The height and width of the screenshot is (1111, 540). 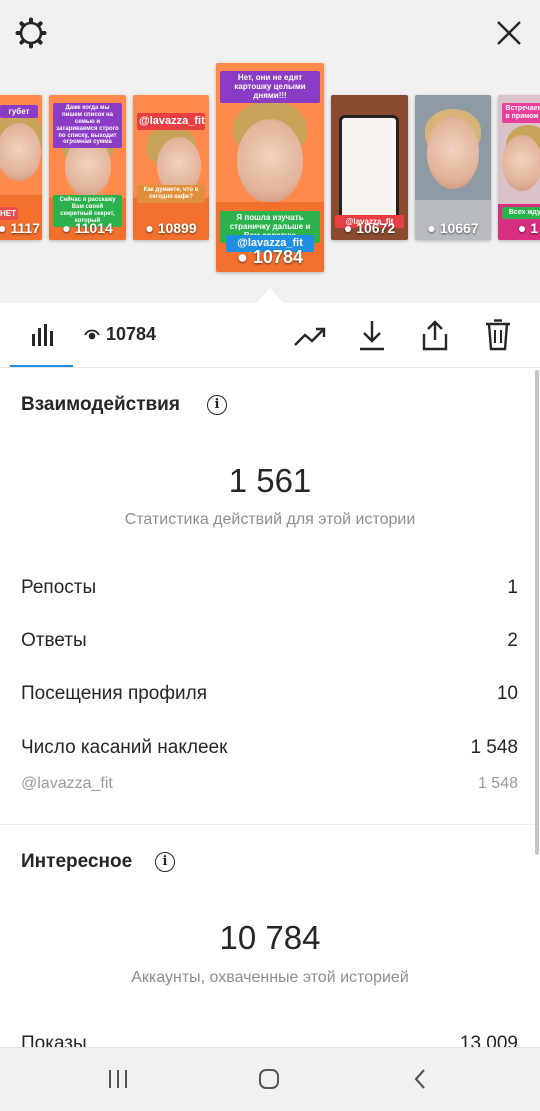 I want to click on discovery-subtitle: Аккаунты, охваченные этой историей, so click(x=270, y=977).